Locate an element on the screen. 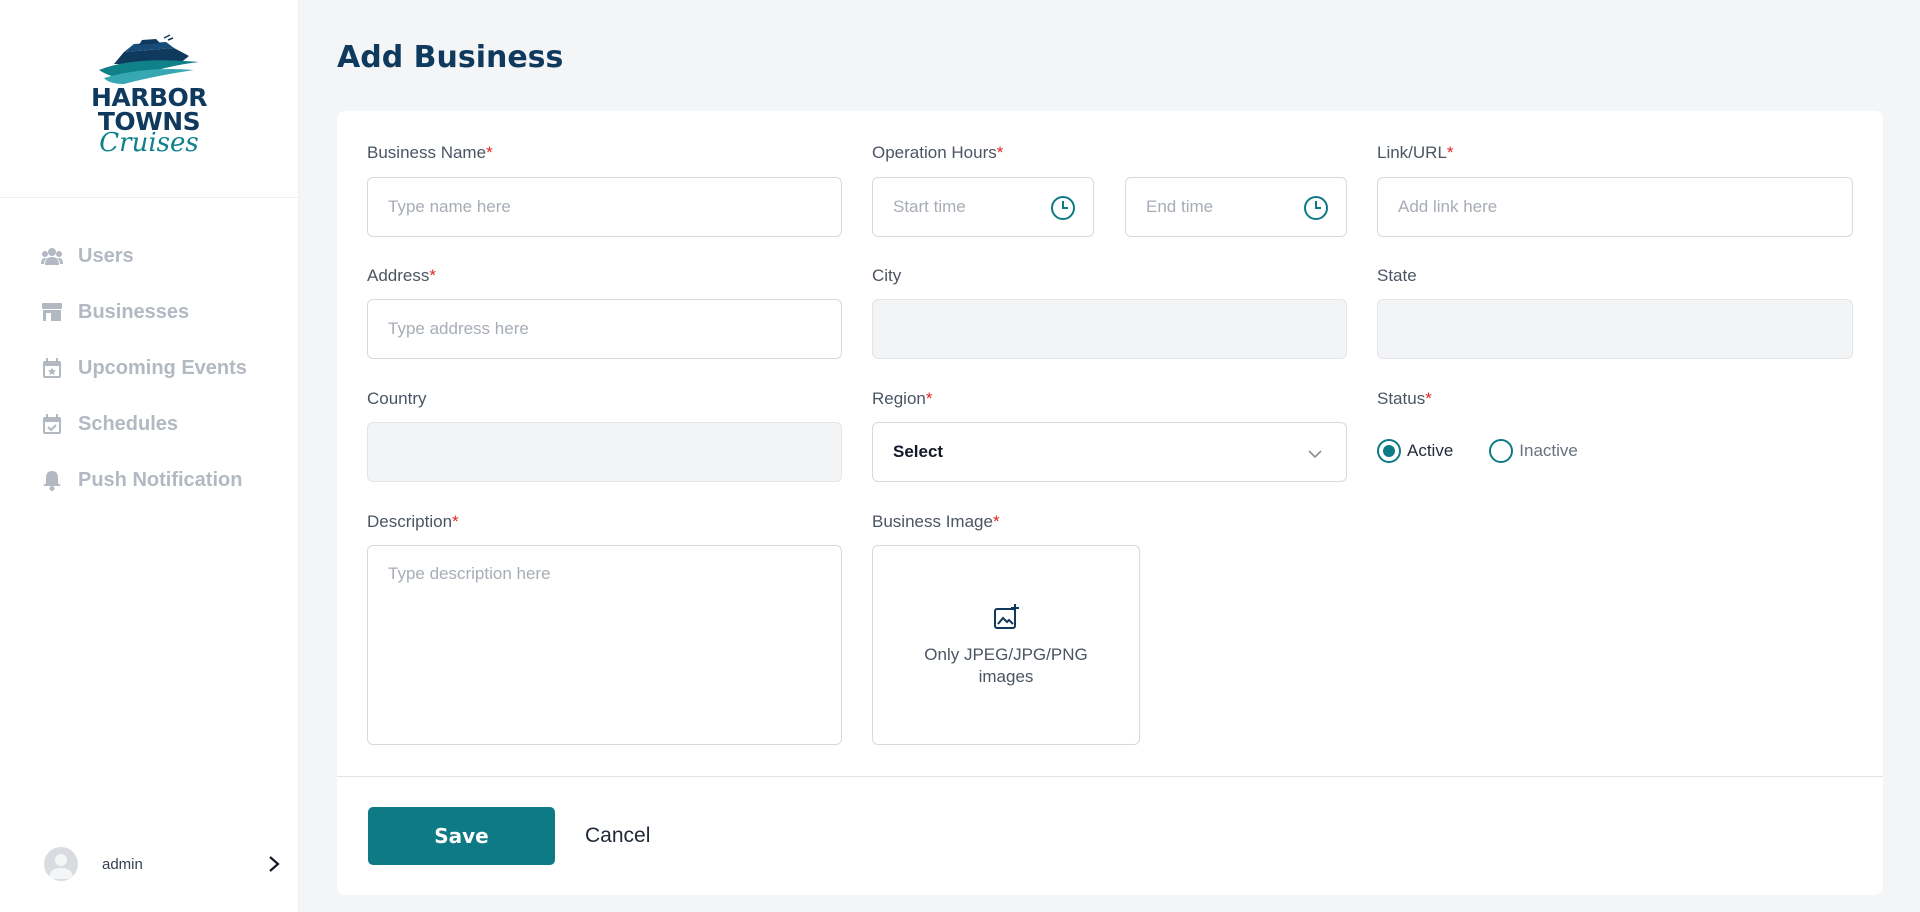  status-radio-active: Active is located at coordinates (1415, 451).